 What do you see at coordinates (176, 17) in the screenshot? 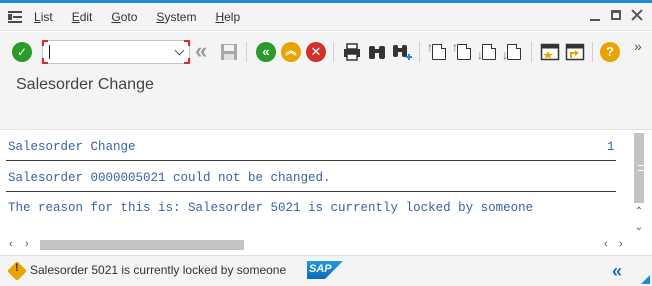
I see `menu-item-system: System` at bounding box center [176, 17].